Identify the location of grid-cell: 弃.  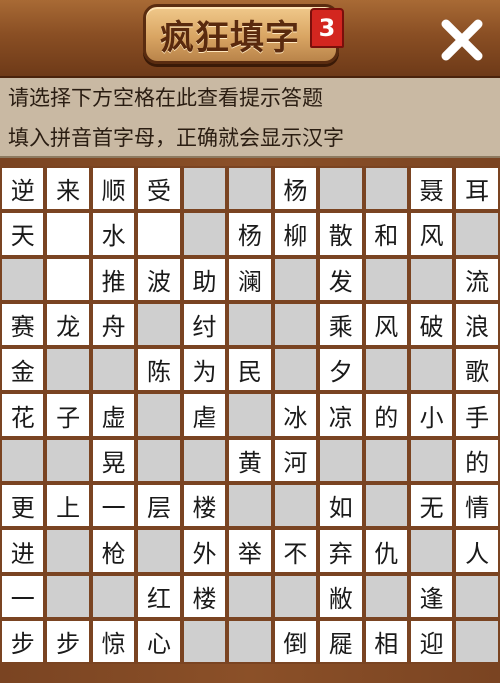
(341, 551).